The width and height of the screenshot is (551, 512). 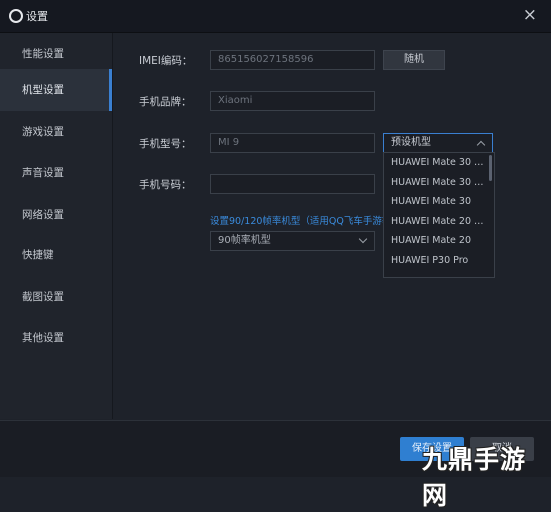 What do you see at coordinates (244, 240) in the screenshot?
I see `fps-model-select-value: 90帧率机型` at bounding box center [244, 240].